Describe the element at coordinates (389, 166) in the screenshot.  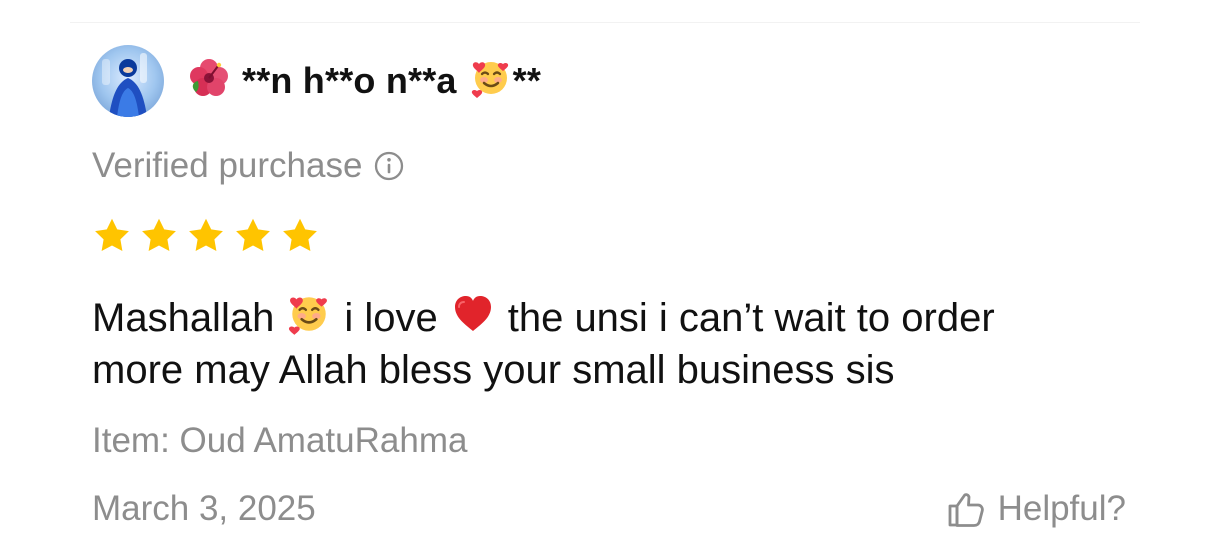
I see `info-icon` at that location.